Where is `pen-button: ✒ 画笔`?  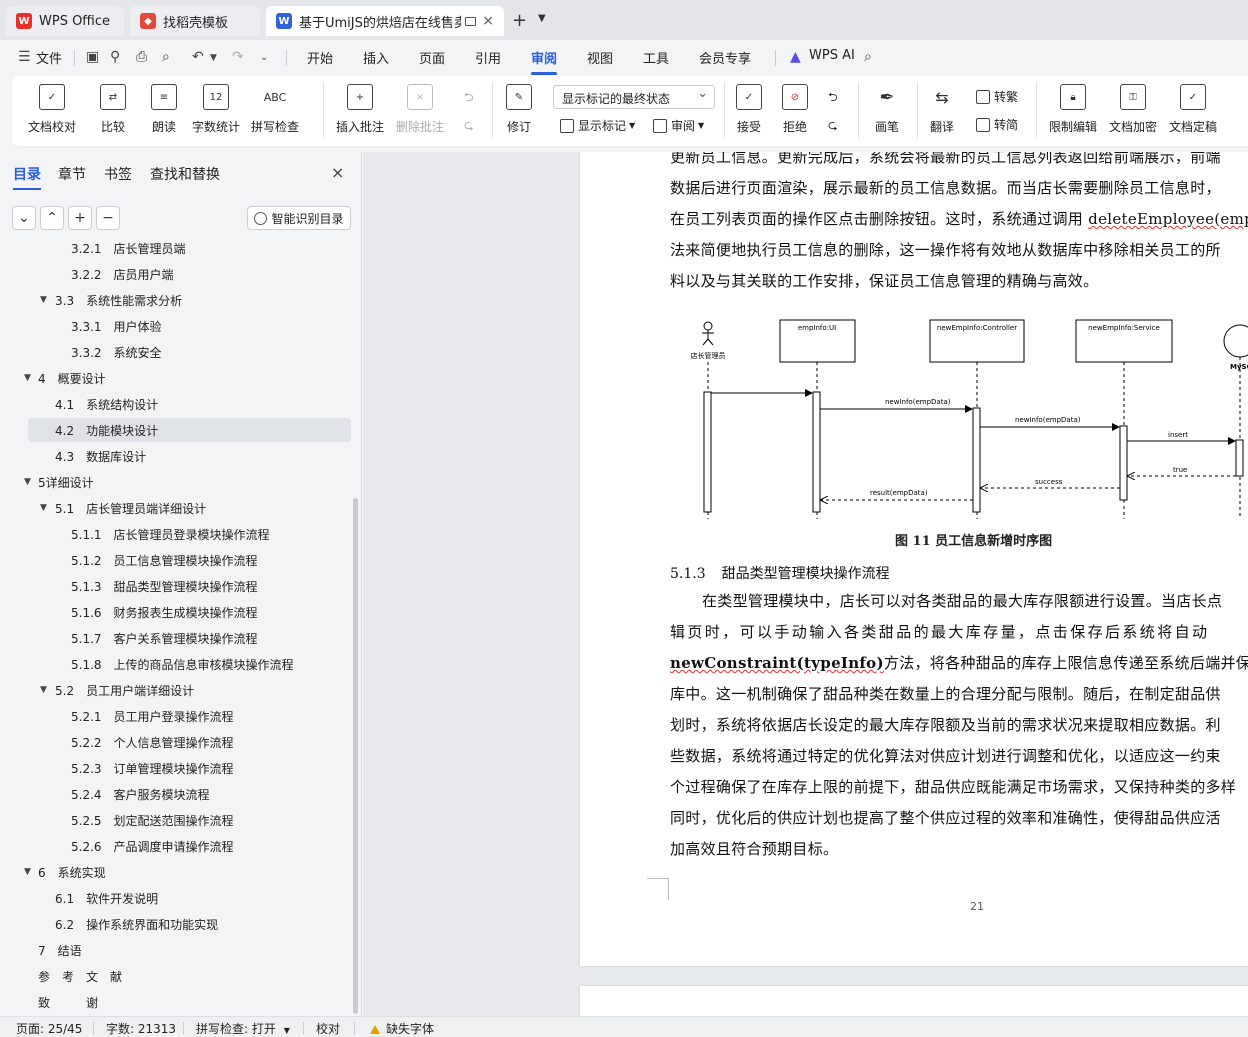
pen-button: ✒ 画笔 is located at coordinates (887, 109).